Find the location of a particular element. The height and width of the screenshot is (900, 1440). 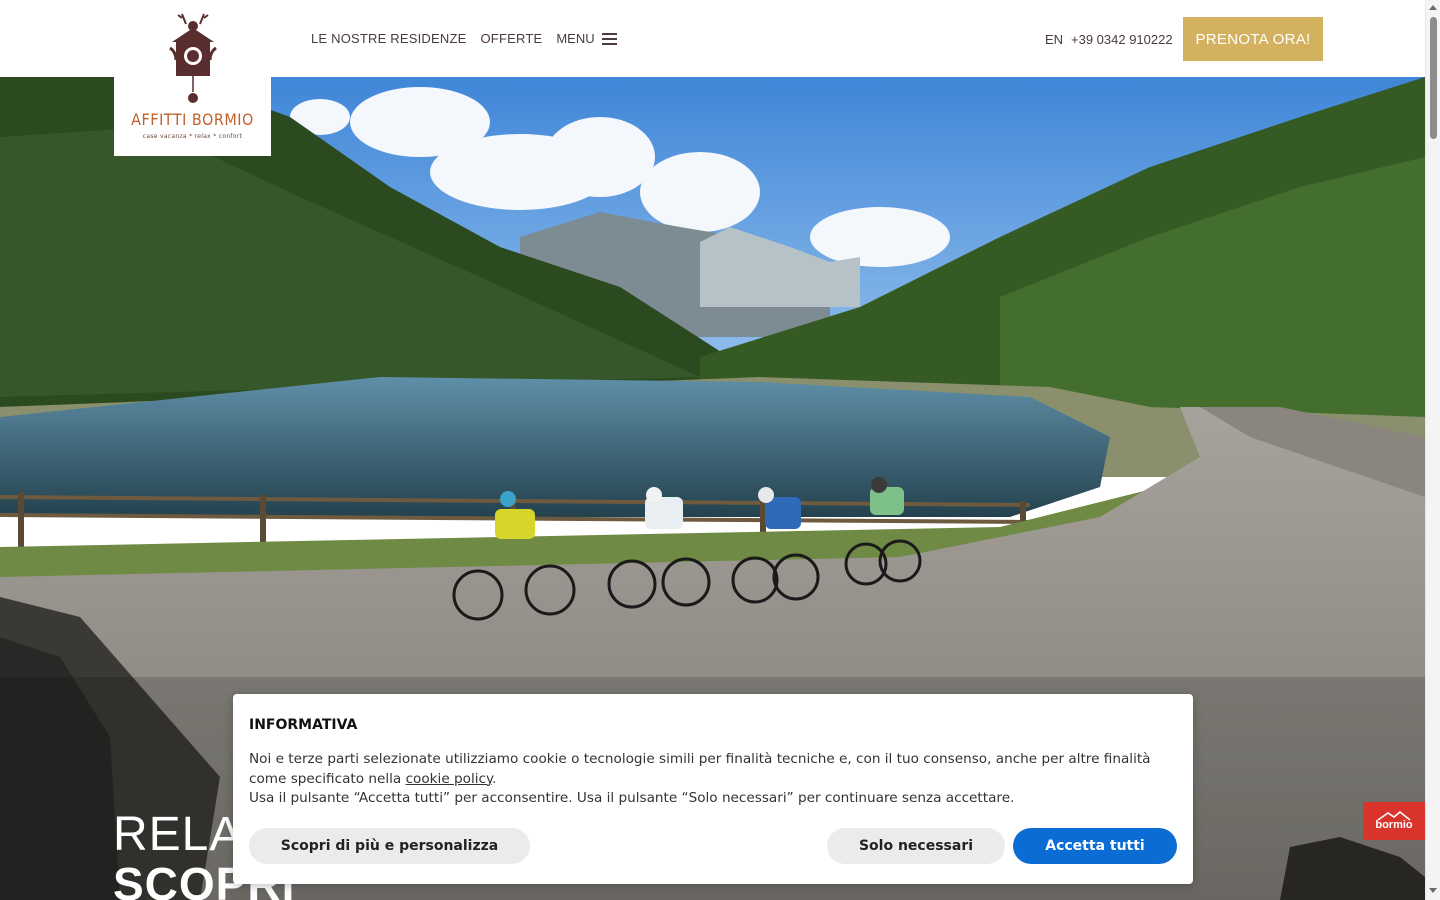

scroll-thumb is located at coordinates (1433, 78).